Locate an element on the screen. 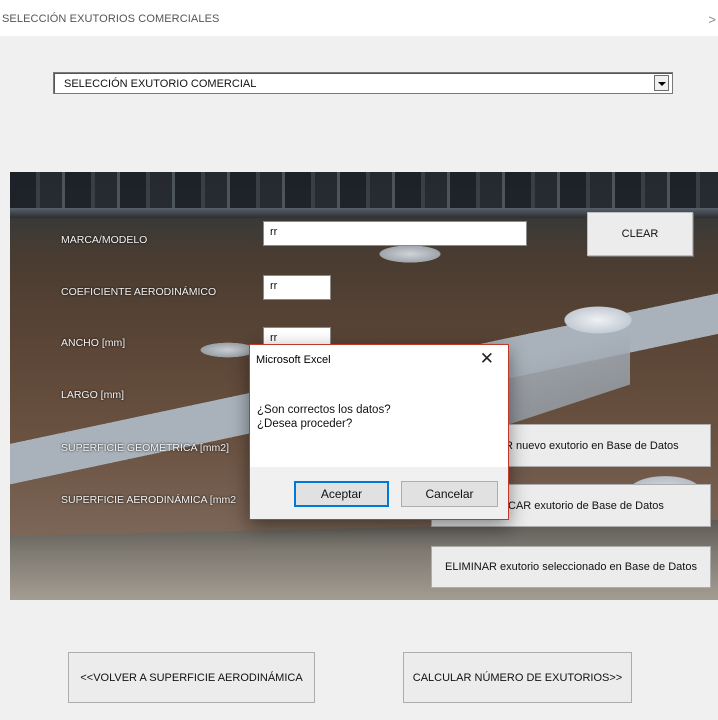 The image size is (718, 720). dialog-cancel-button: Cancelar is located at coordinates (449, 494).